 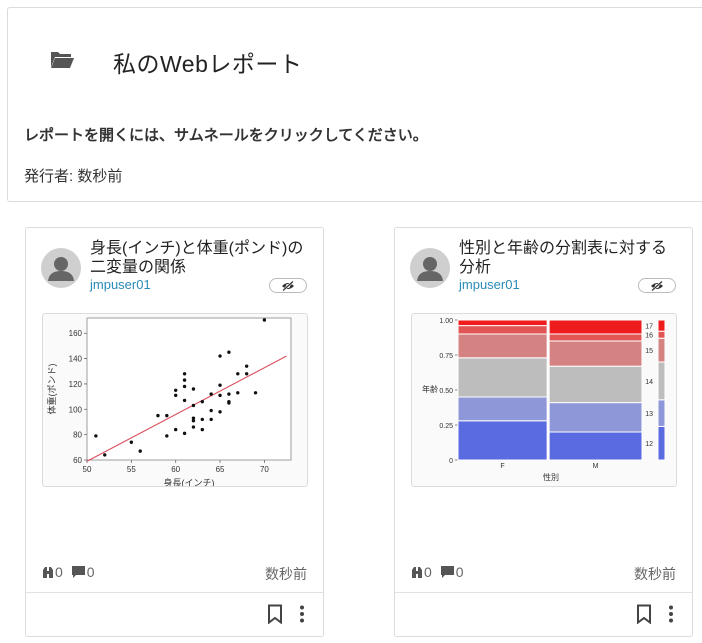 What do you see at coordinates (73, 176) in the screenshot?
I see `publisher-text: 発行者: 数秒前` at bounding box center [73, 176].